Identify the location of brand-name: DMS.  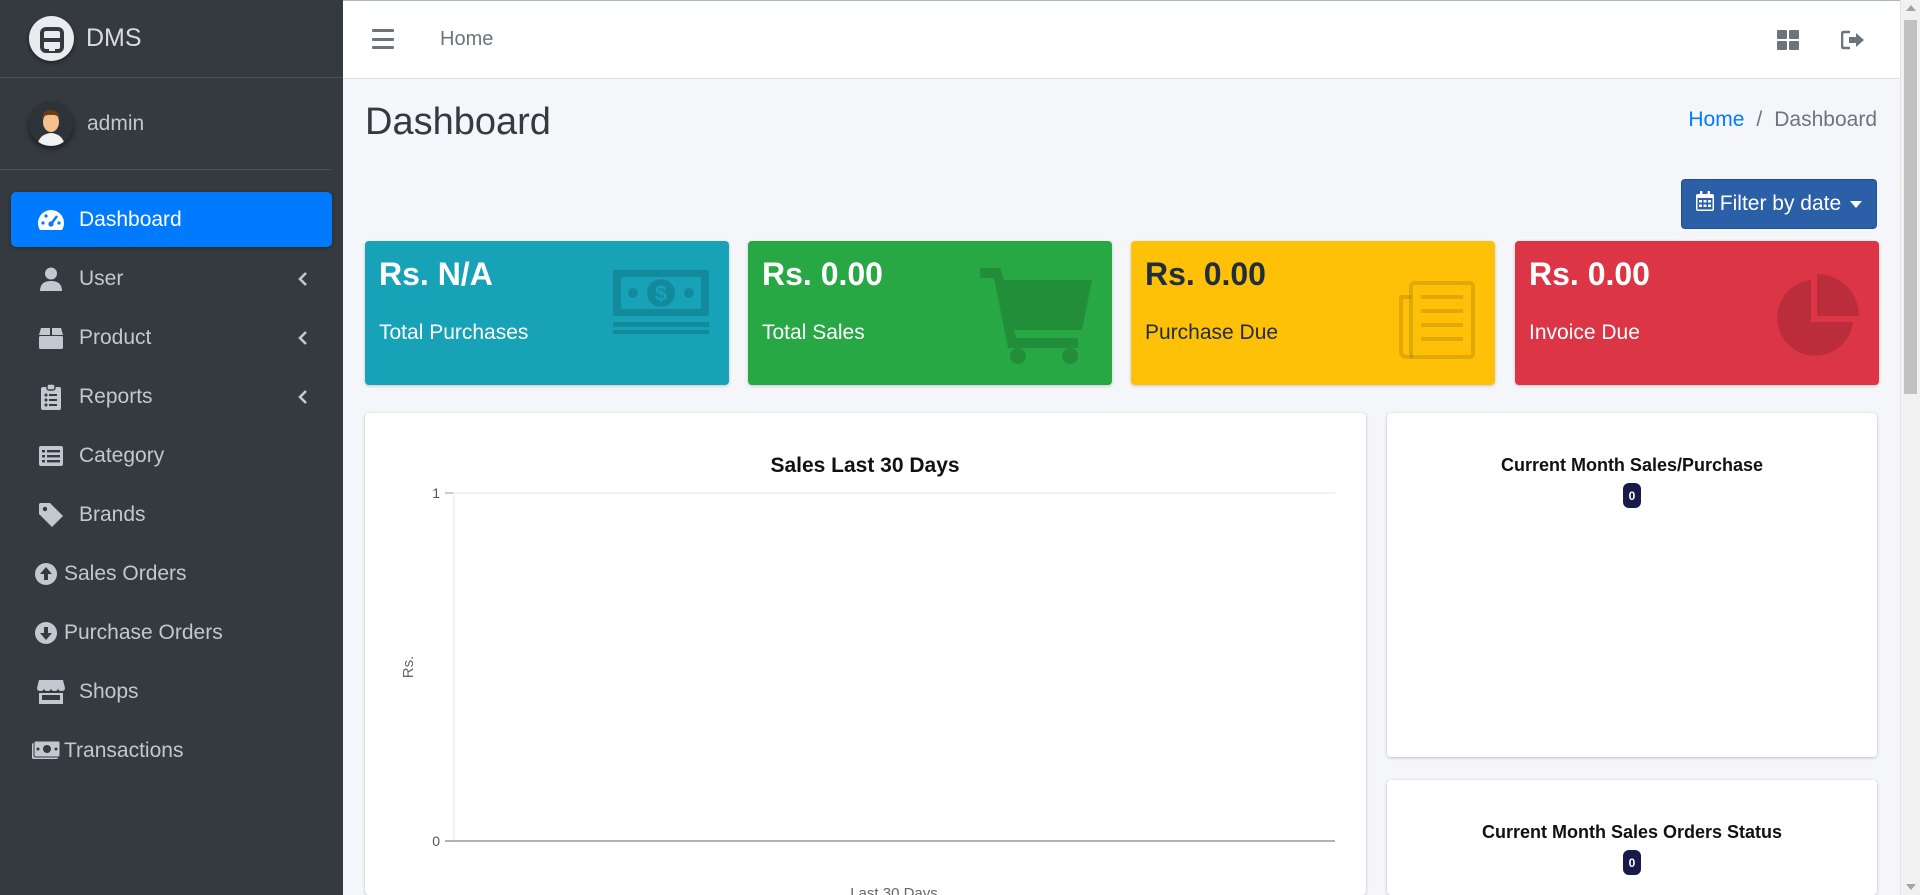
(114, 38).